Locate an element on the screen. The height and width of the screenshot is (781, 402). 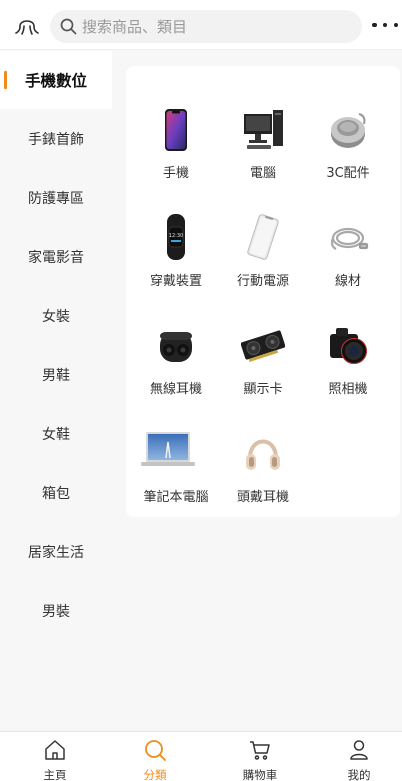
cable-icon is located at coordinates (348, 237).